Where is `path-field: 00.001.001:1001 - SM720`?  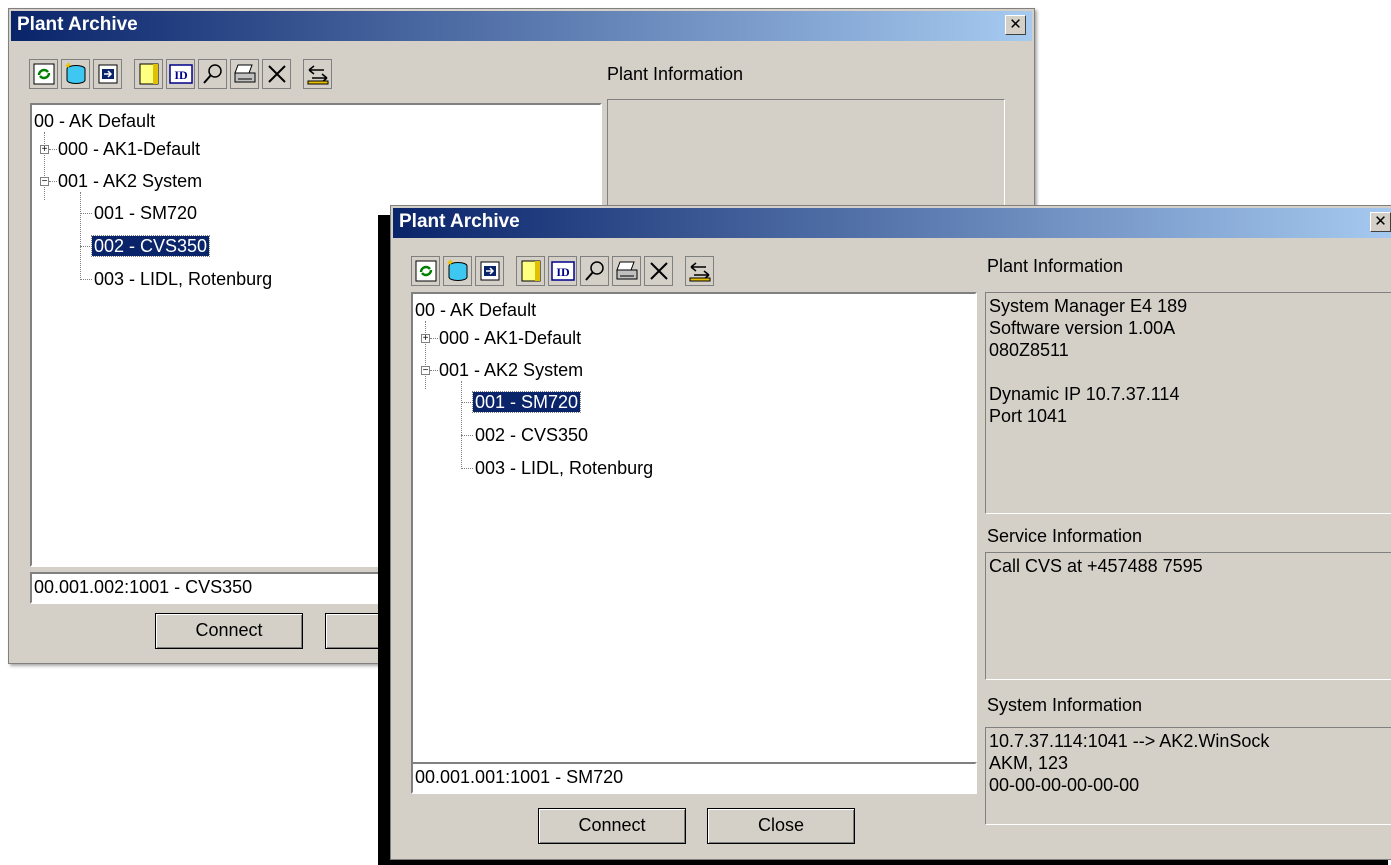
path-field: 00.001.001:1001 - SM720 is located at coordinates (694, 778).